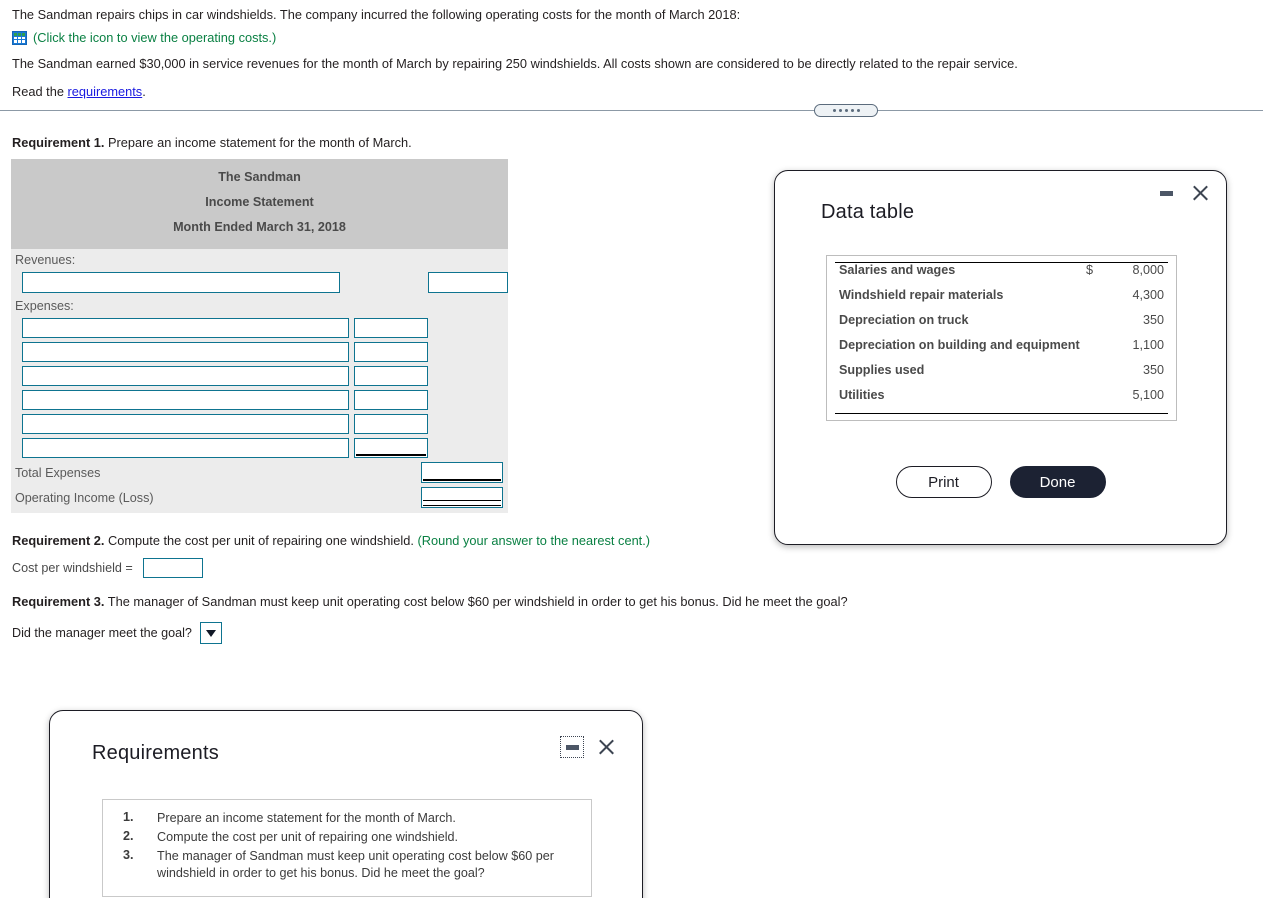 The image size is (1263, 898). Describe the element at coordinates (259, 177) in the screenshot. I see `company-name: The Sandman` at that location.